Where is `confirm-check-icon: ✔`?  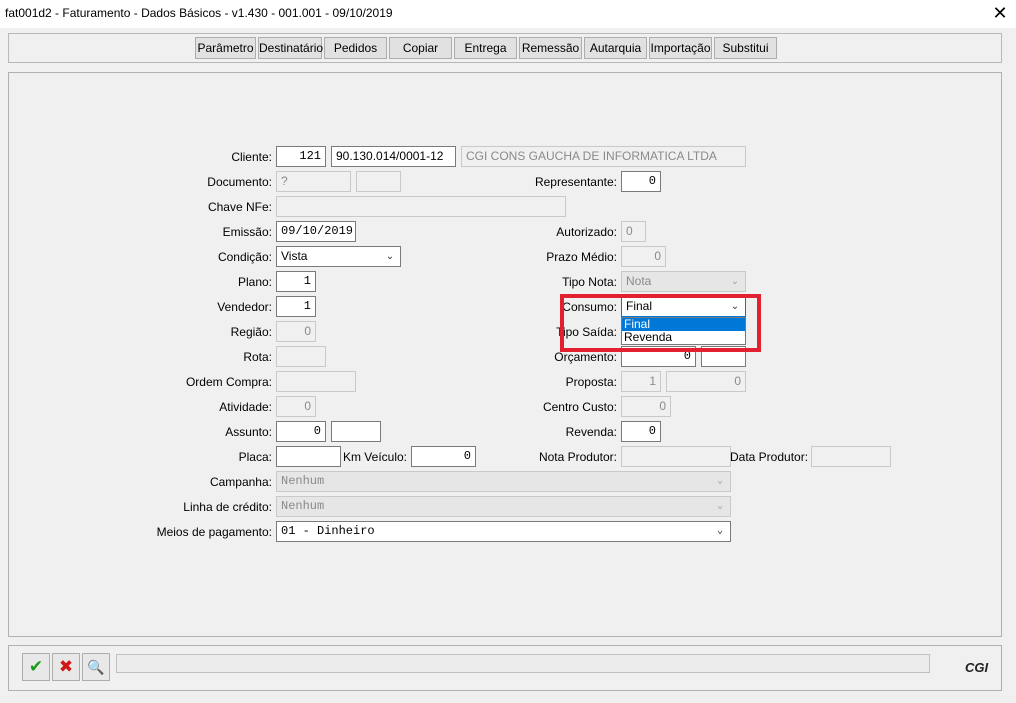 confirm-check-icon: ✔ is located at coordinates (36, 667).